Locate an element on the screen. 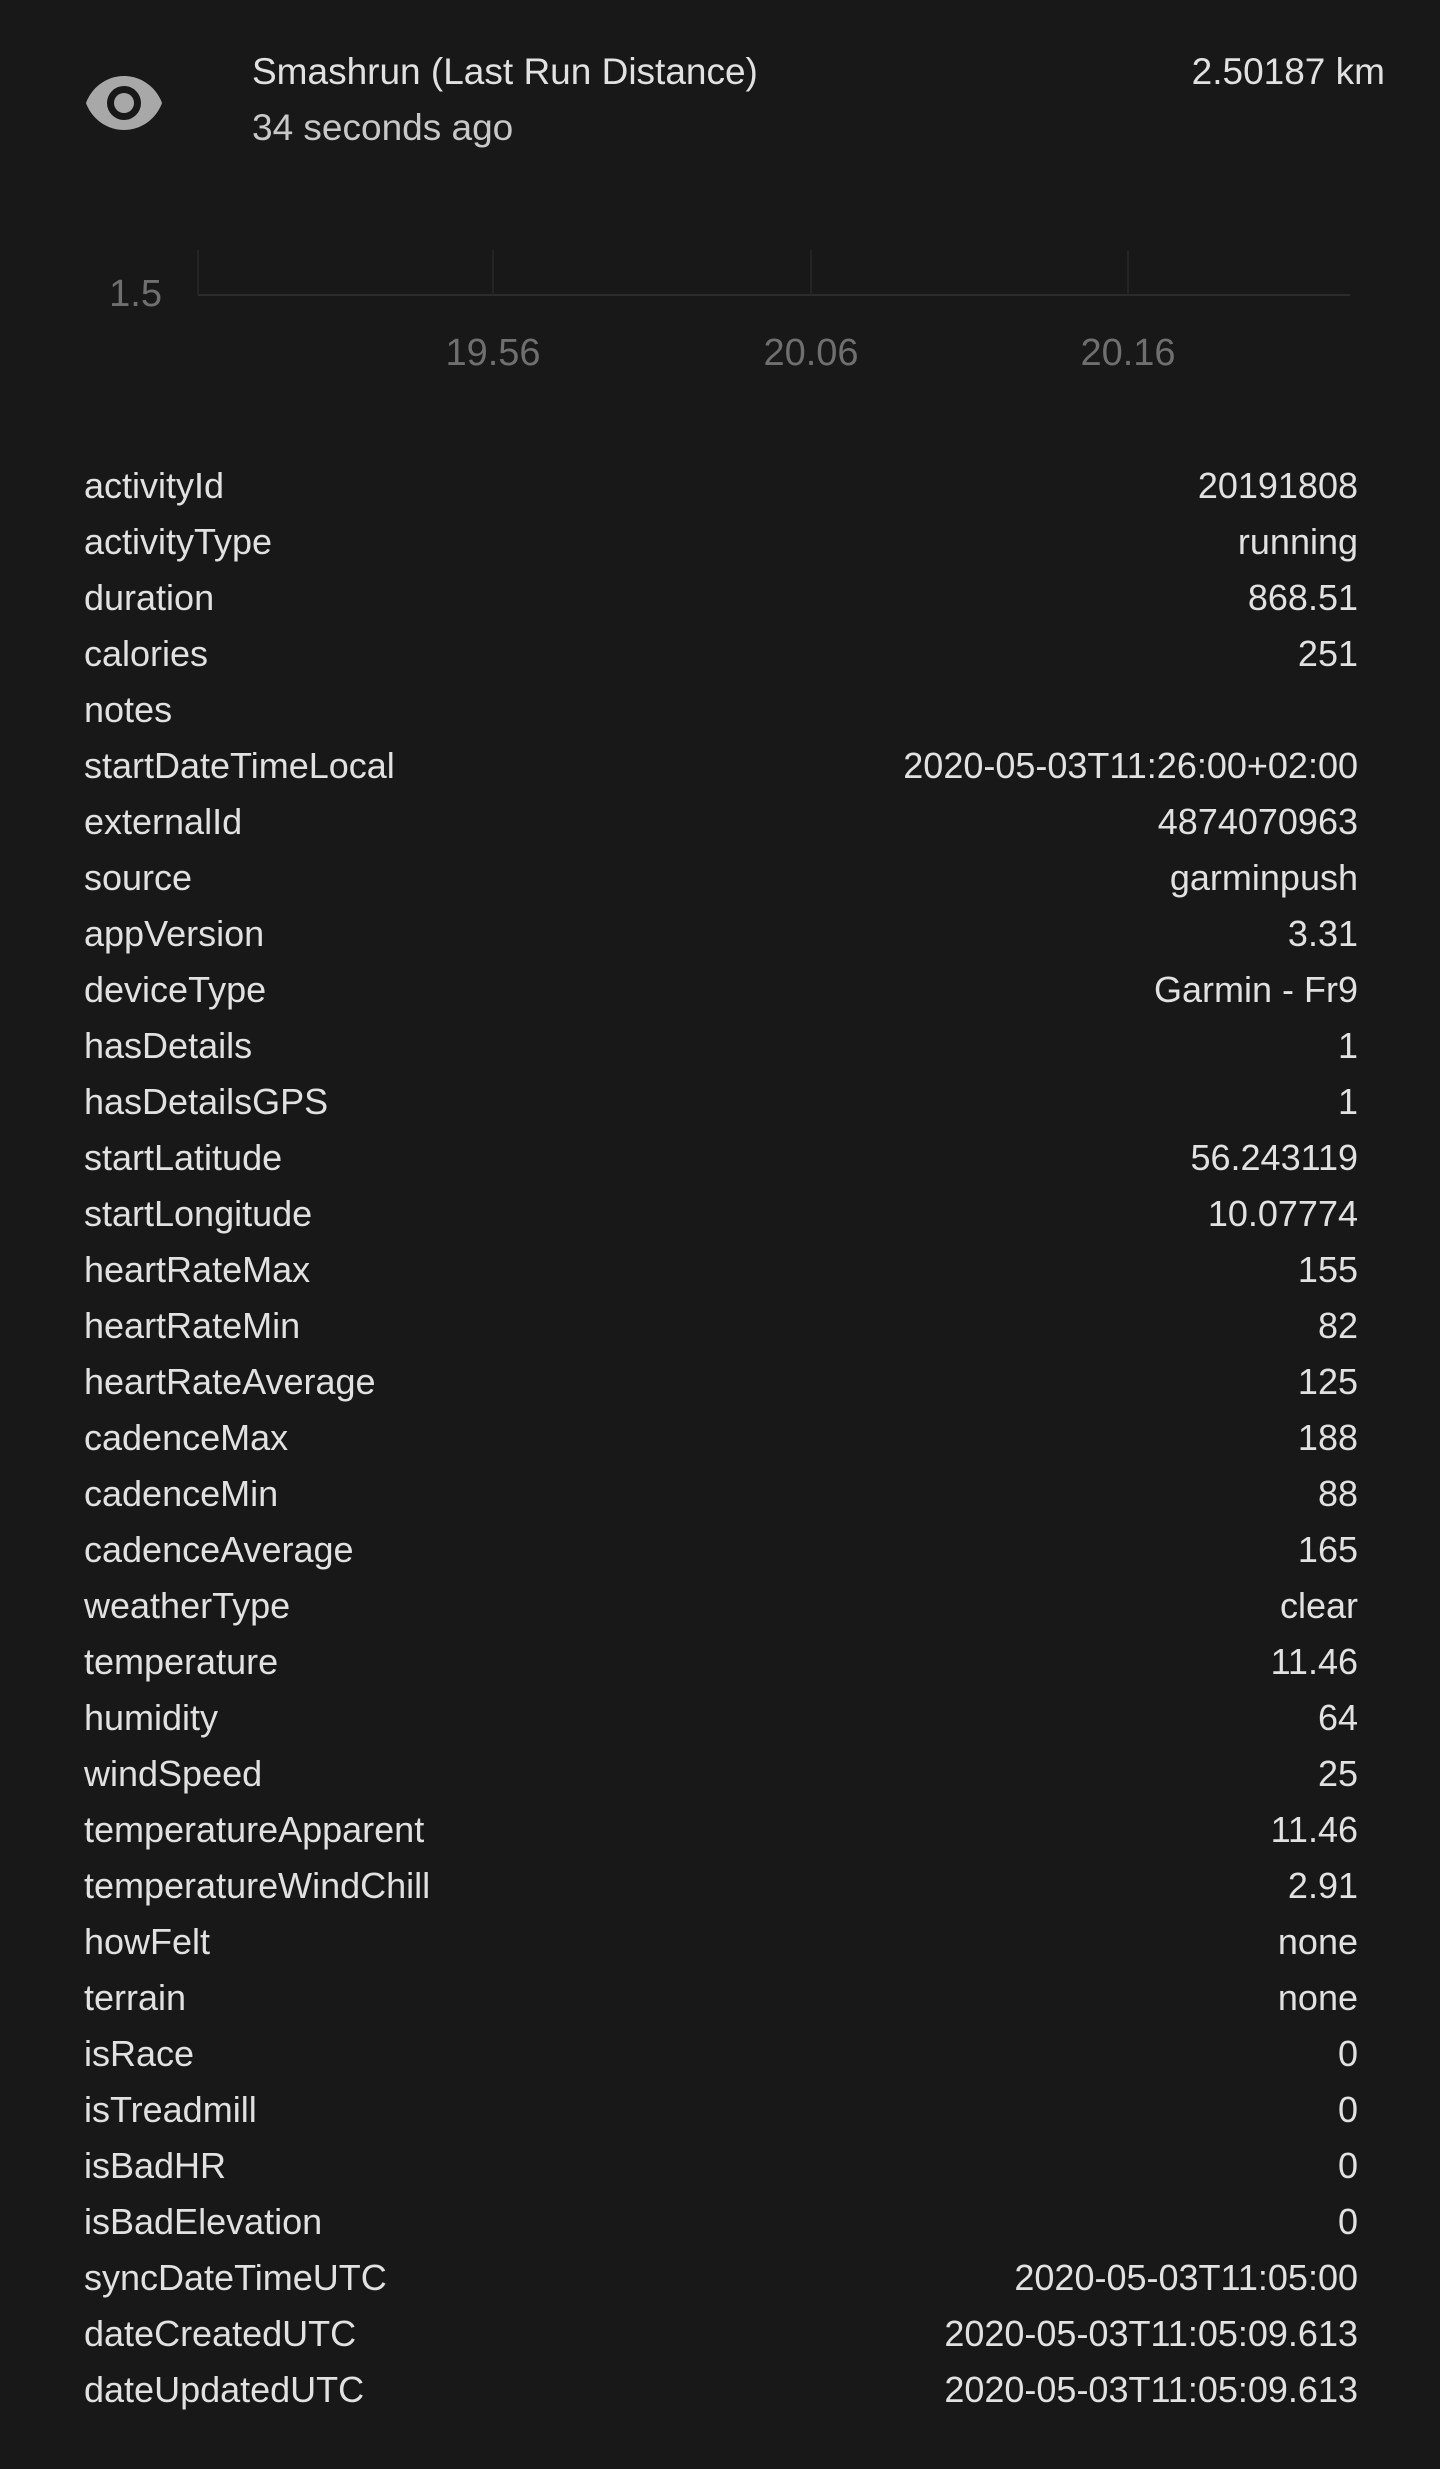 This screenshot has width=1440, height=2469. attribute-key: temperature is located at coordinates (181, 1661).